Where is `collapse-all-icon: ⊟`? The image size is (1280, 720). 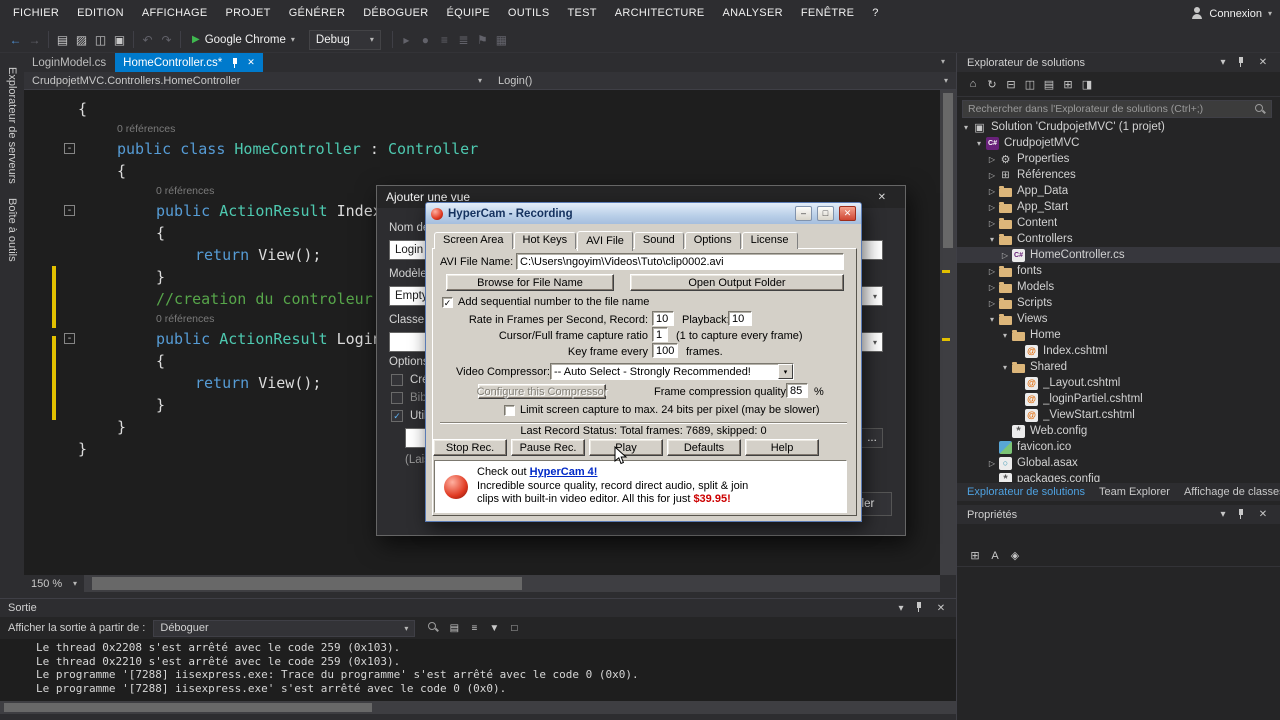 collapse-all-icon: ⊟ is located at coordinates (1011, 84).